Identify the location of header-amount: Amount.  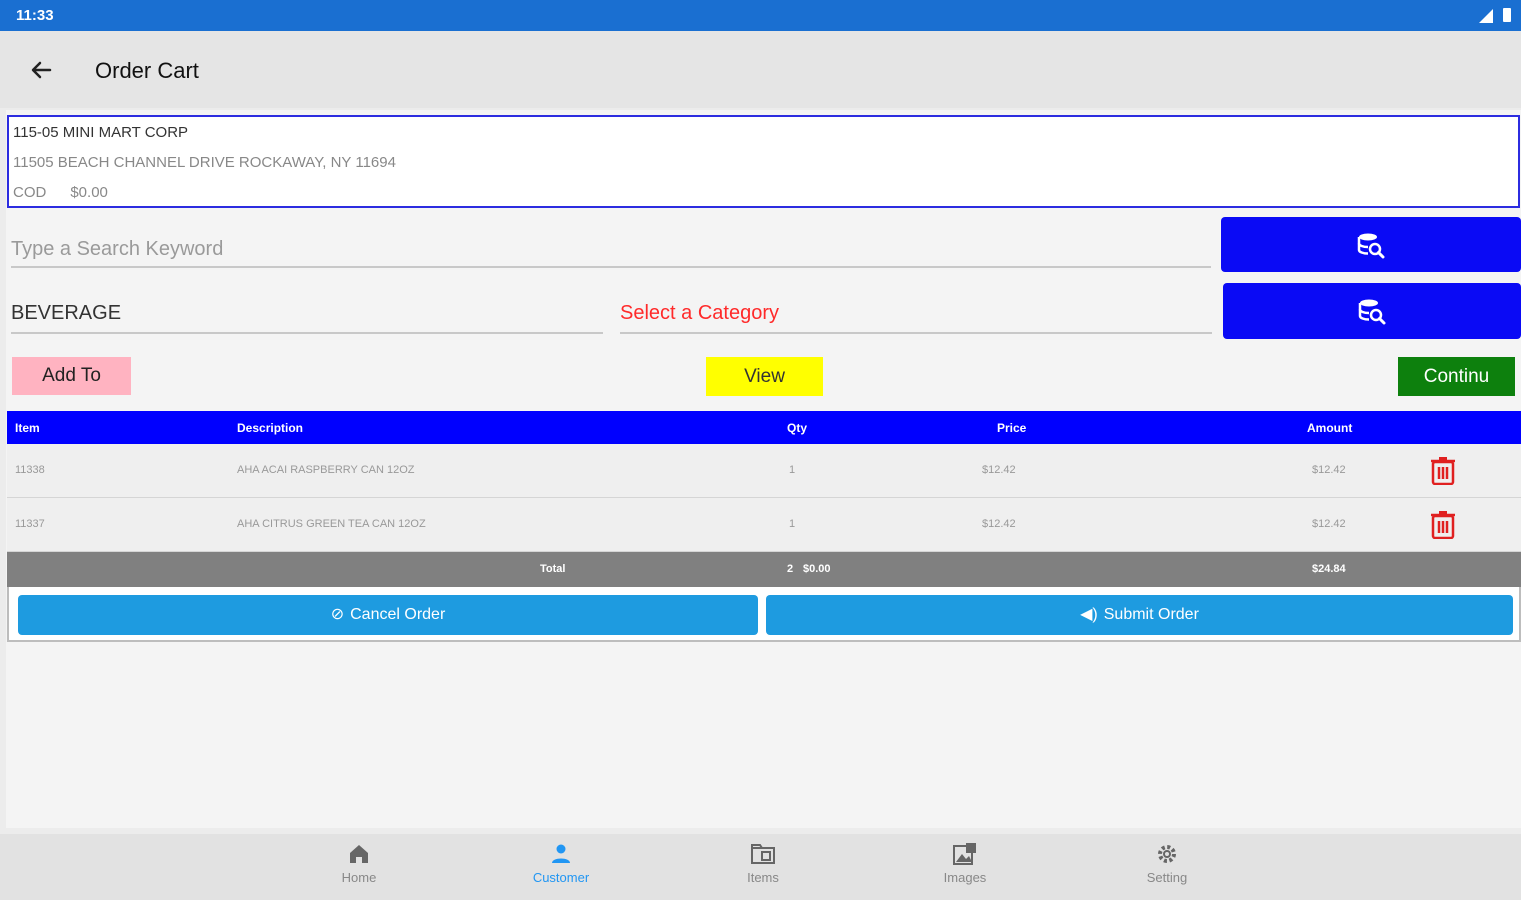
(1330, 428).